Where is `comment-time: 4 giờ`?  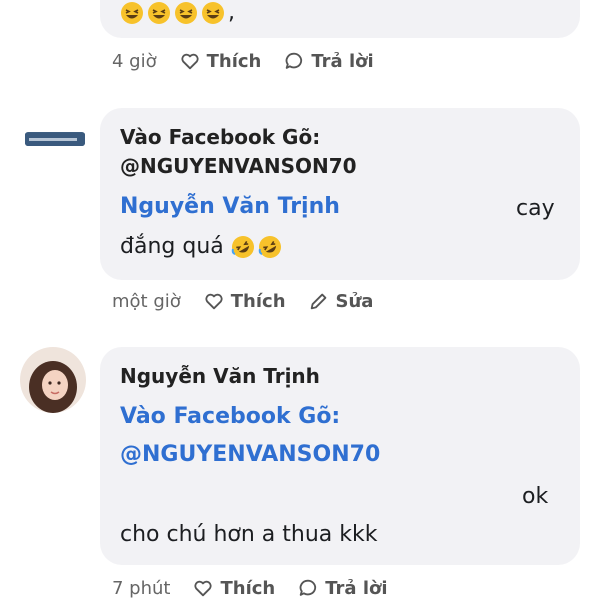
comment-time: 4 giờ is located at coordinates (134, 61).